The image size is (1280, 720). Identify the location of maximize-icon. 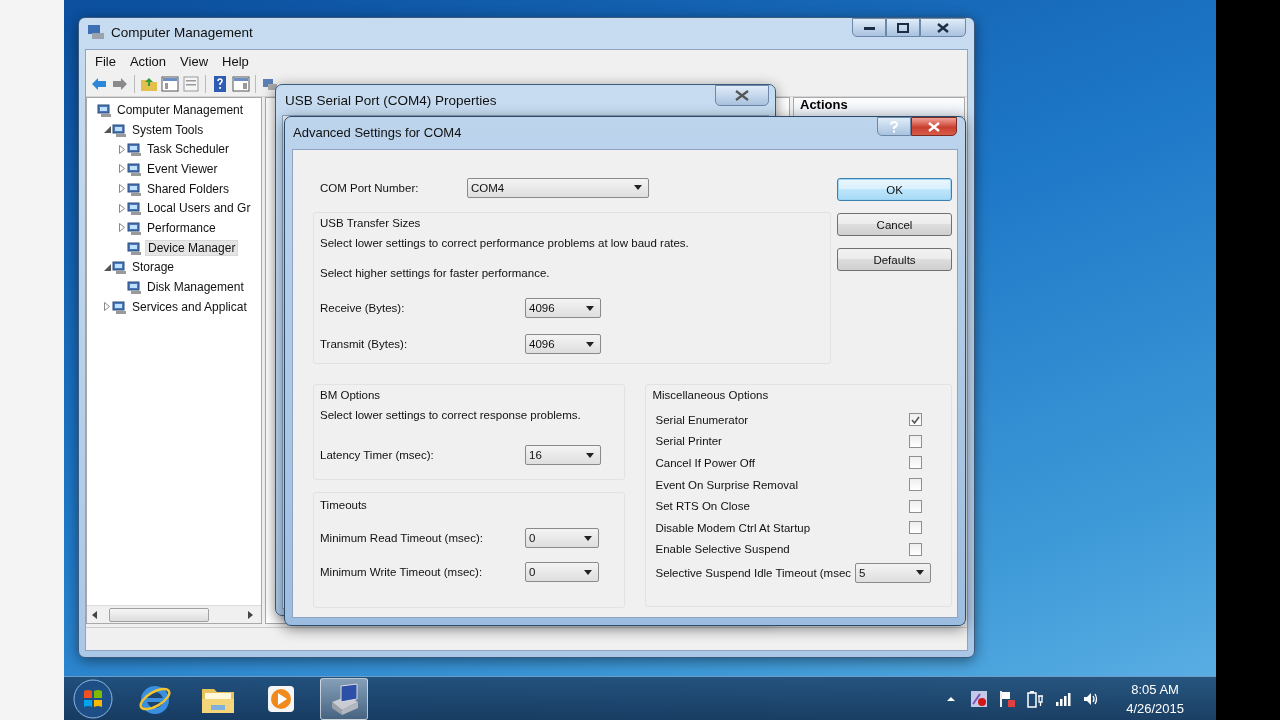
(903, 27).